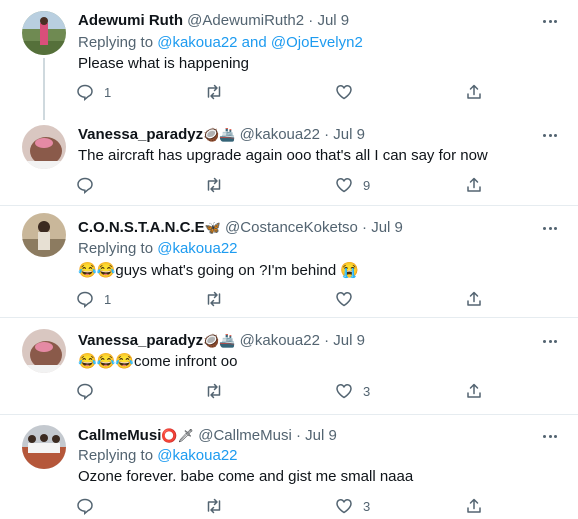  I want to click on replying-to-line: Replying to @kakoua22, so click(158, 456).